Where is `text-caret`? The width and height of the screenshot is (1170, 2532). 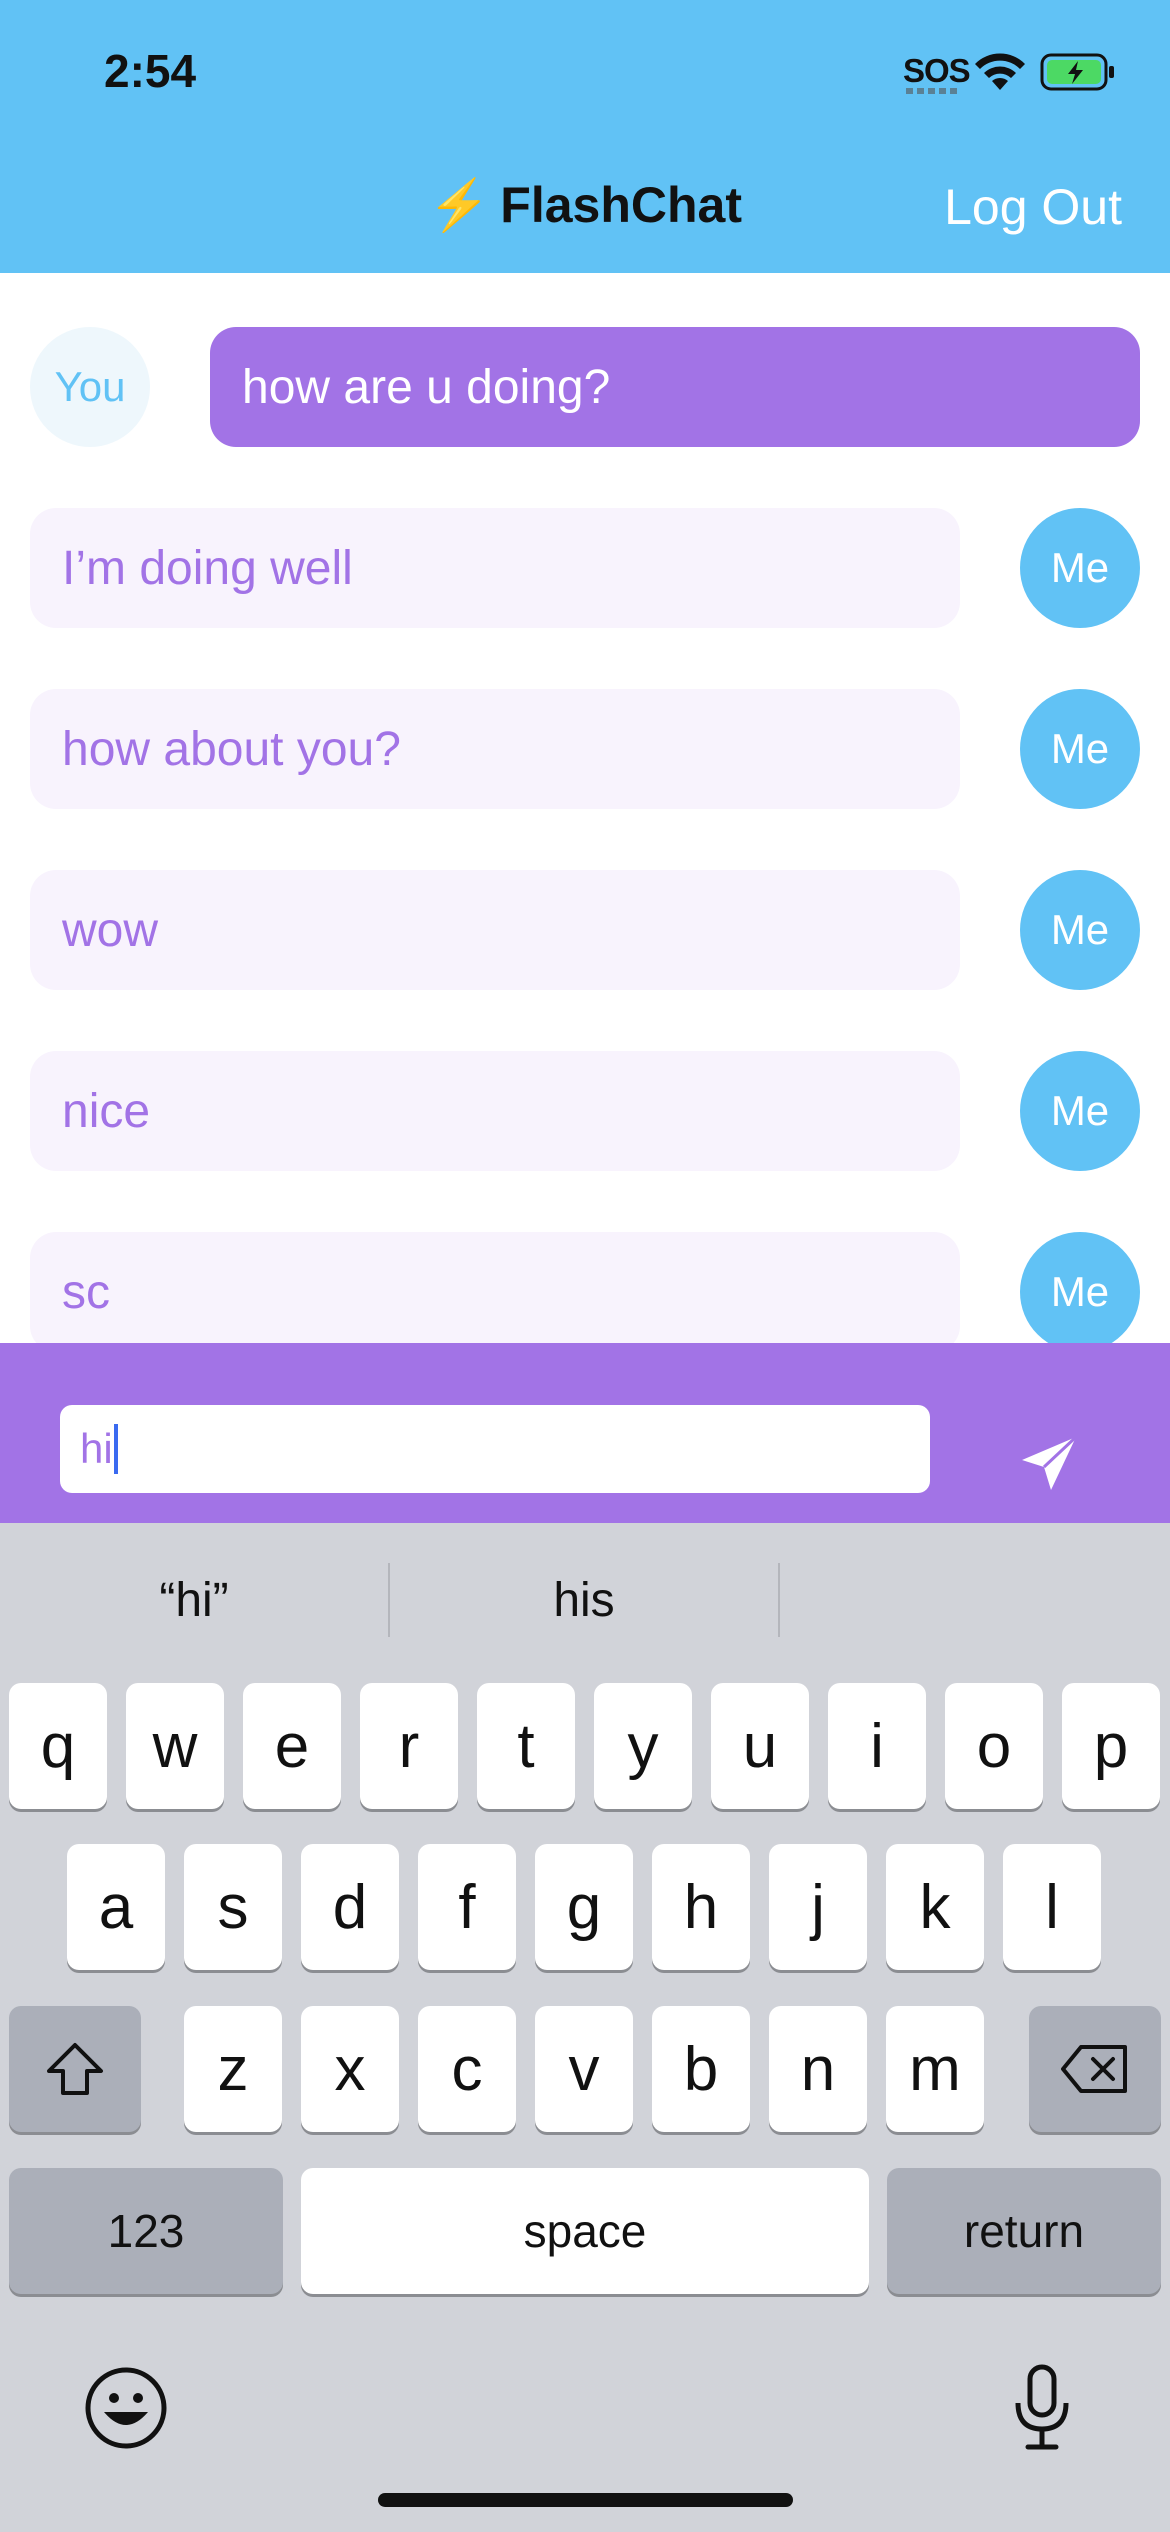
text-caret is located at coordinates (115, 1449).